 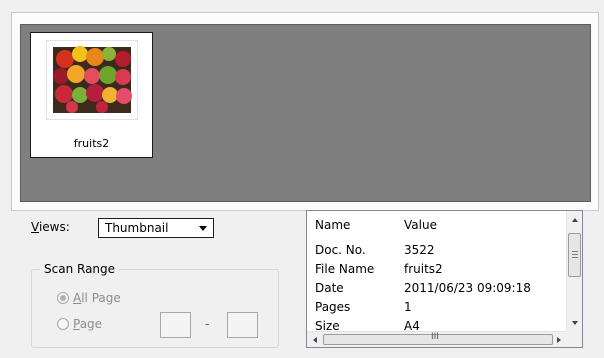 What do you see at coordinates (54, 227) in the screenshot?
I see `views-label-rest: iews:` at bounding box center [54, 227].